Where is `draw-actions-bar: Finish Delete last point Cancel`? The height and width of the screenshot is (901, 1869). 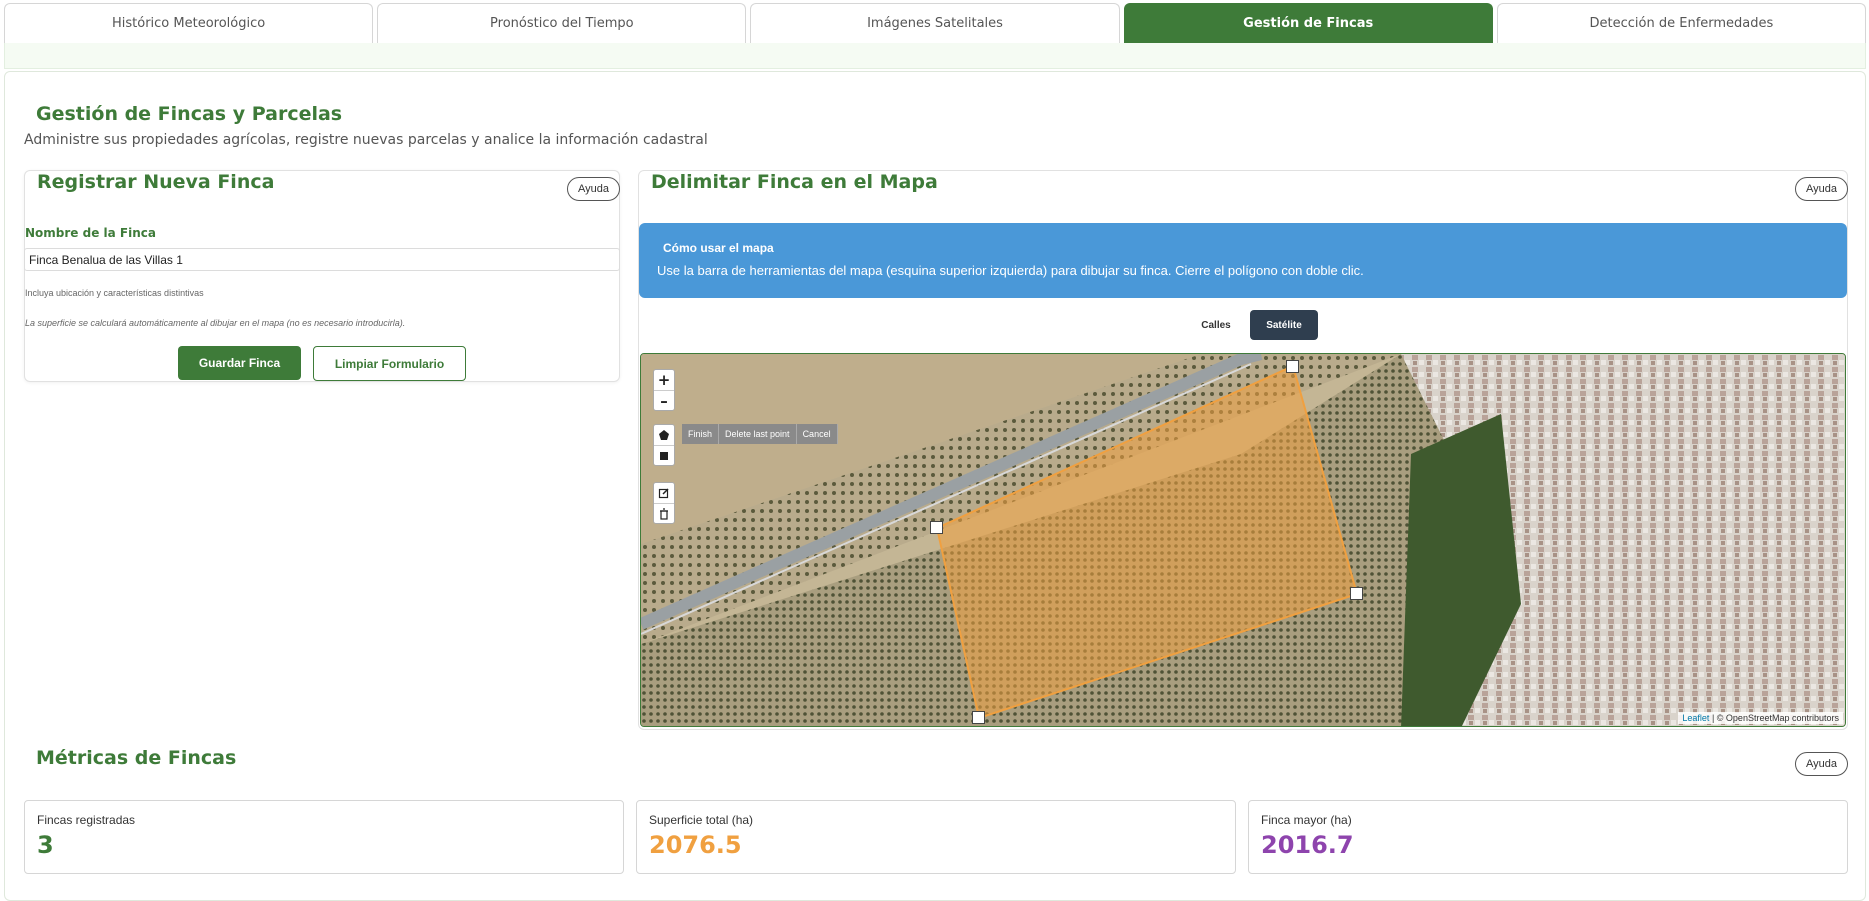
draw-actions-bar: Finish Delete last point Cancel is located at coordinates (760, 434).